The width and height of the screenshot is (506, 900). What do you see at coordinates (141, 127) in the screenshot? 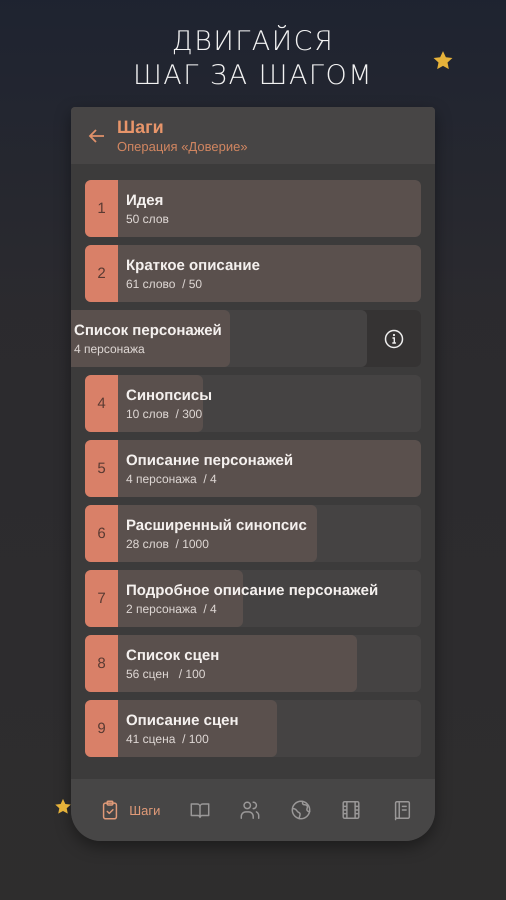
I see `screen-title: Шаги` at bounding box center [141, 127].